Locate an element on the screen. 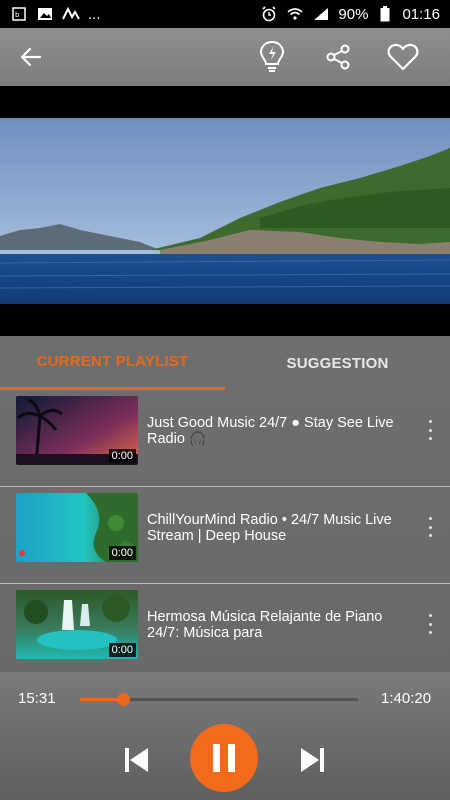 The height and width of the screenshot is (800, 450). lightbulb-button is located at coordinates (272, 57).